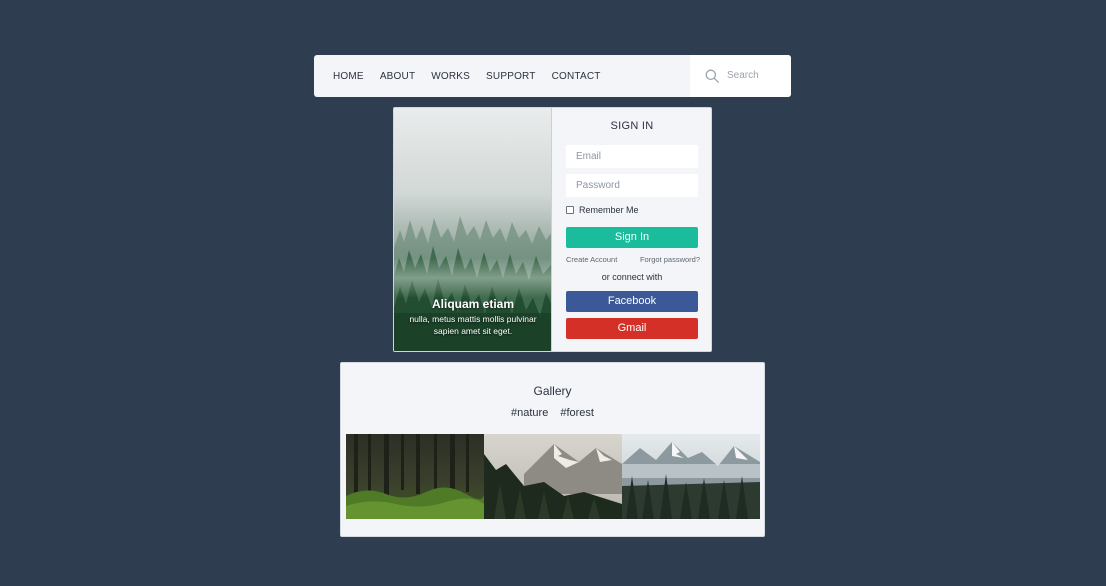  What do you see at coordinates (632, 328) in the screenshot?
I see `gmail-button: Gmail` at bounding box center [632, 328].